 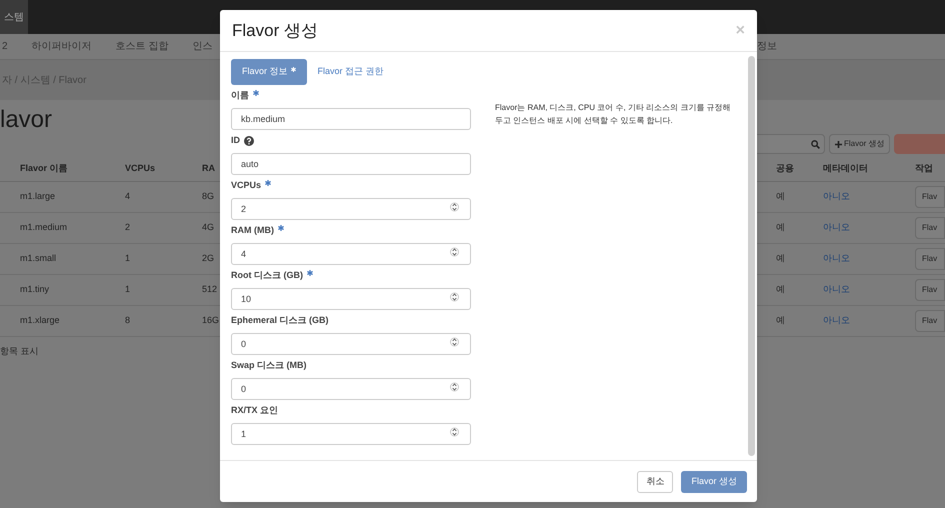 I want to click on field-label: Root 디스크 (GB), so click(x=267, y=275).